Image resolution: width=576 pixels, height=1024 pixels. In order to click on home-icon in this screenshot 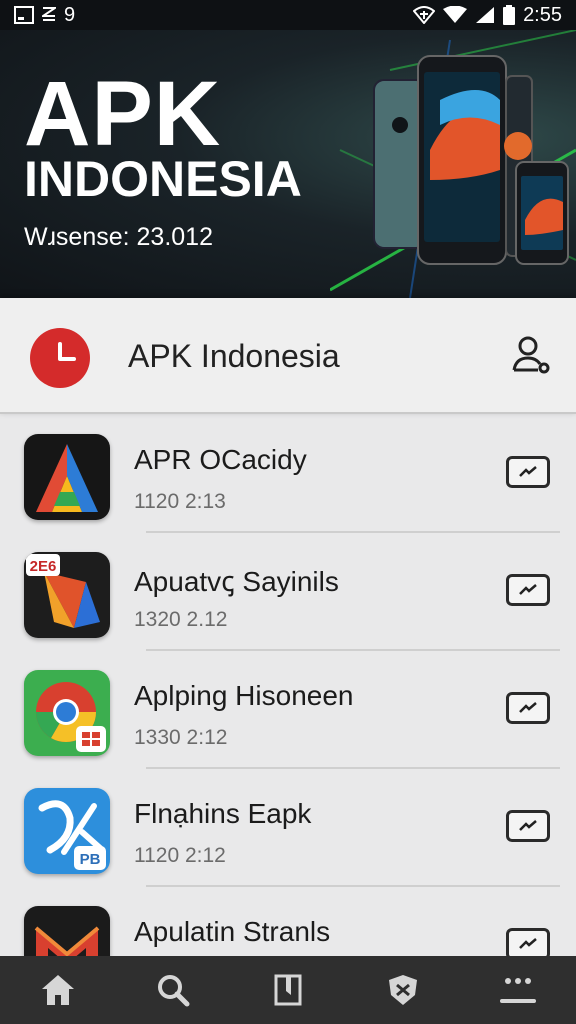, I will do `click(58, 990)`.